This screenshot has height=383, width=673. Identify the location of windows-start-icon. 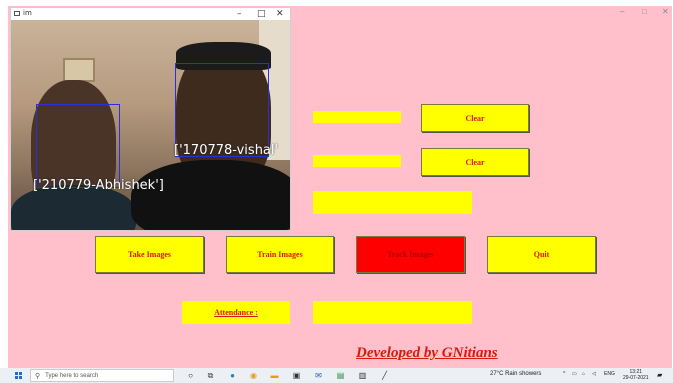
(19, 376).